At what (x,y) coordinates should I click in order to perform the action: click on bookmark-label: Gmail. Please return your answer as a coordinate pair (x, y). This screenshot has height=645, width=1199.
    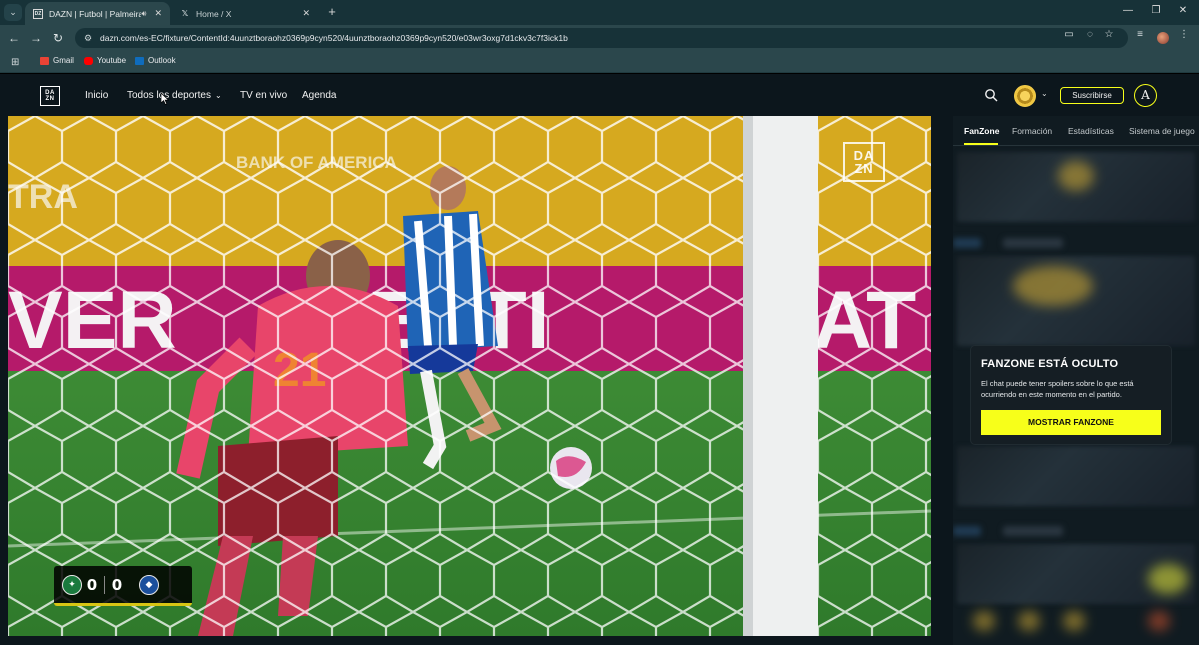
    Looking at the image, I should click on (63, 60).